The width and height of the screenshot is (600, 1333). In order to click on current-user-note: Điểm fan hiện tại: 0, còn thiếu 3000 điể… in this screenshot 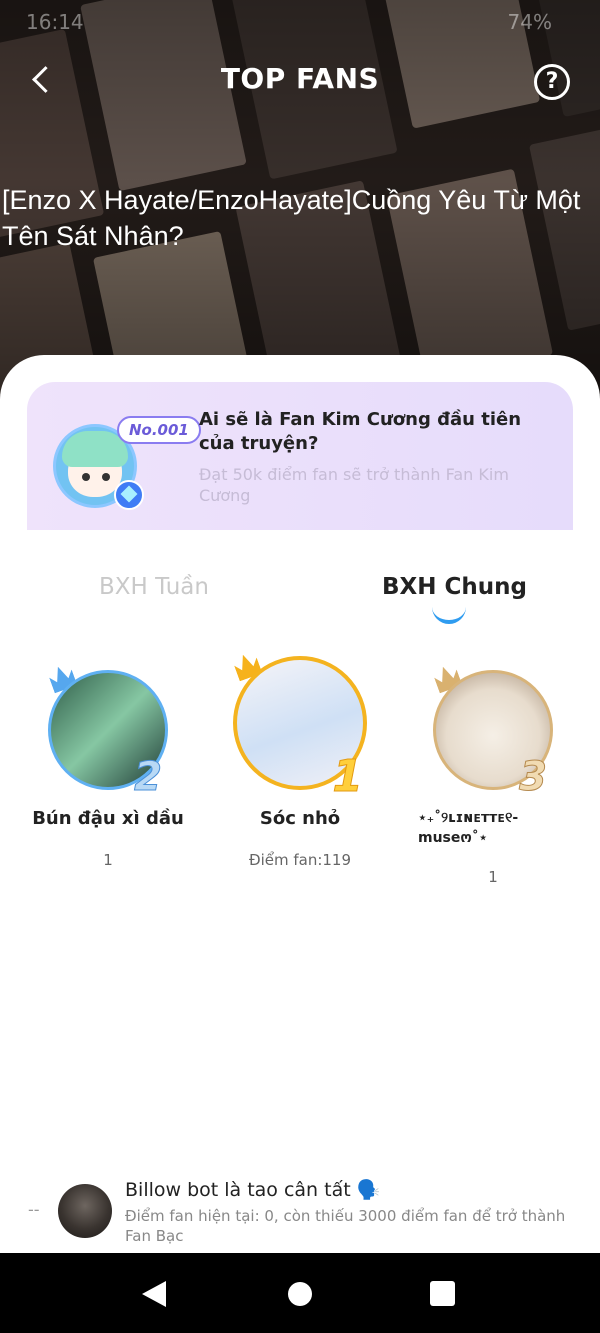, I will do `click(345, 1226)`.